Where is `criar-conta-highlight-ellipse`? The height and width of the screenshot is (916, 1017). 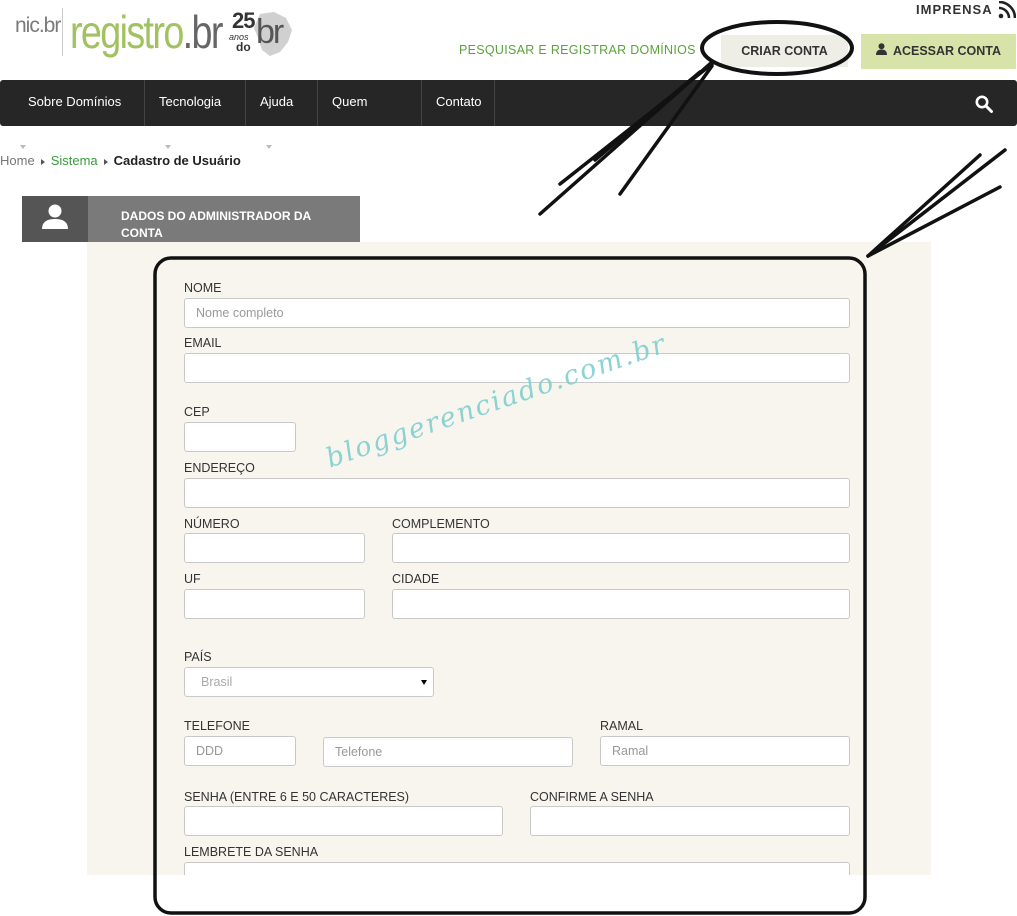
criar-conta-highlight-ellipse is located at coordinates (777, 48).